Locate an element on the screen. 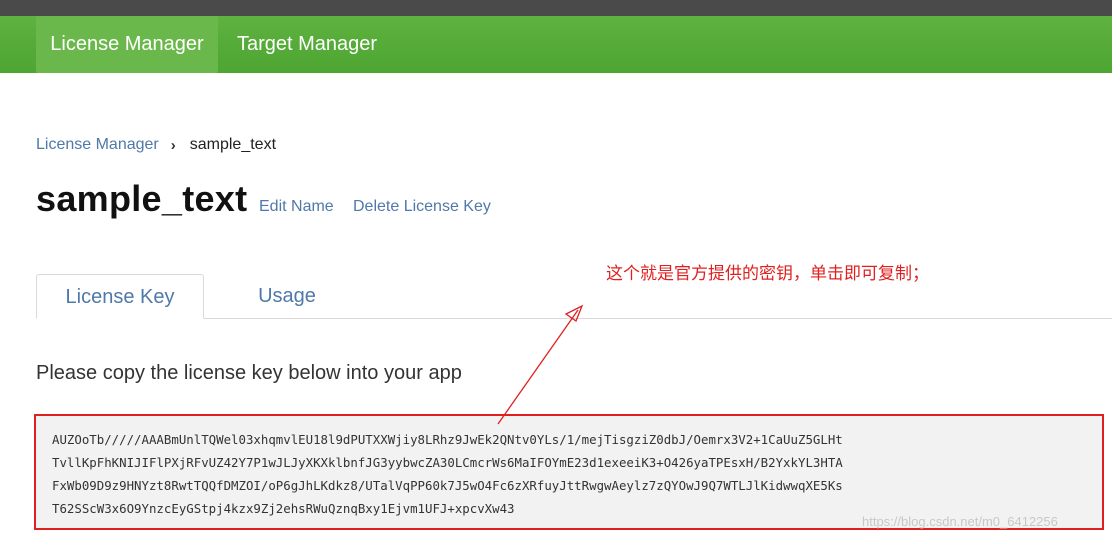 Image resolution: width=1112 pixels, height=543 pixels. breadcrumb-current: sample_text is located at coordinates (233, 144).